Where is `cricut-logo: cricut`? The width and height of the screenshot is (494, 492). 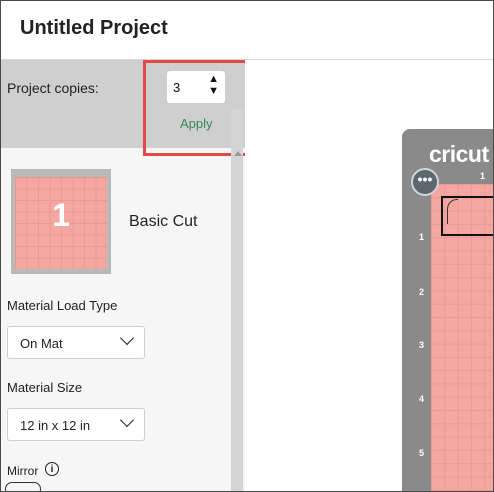 cricut-logo: cricut is located at coordinates (459, 154).